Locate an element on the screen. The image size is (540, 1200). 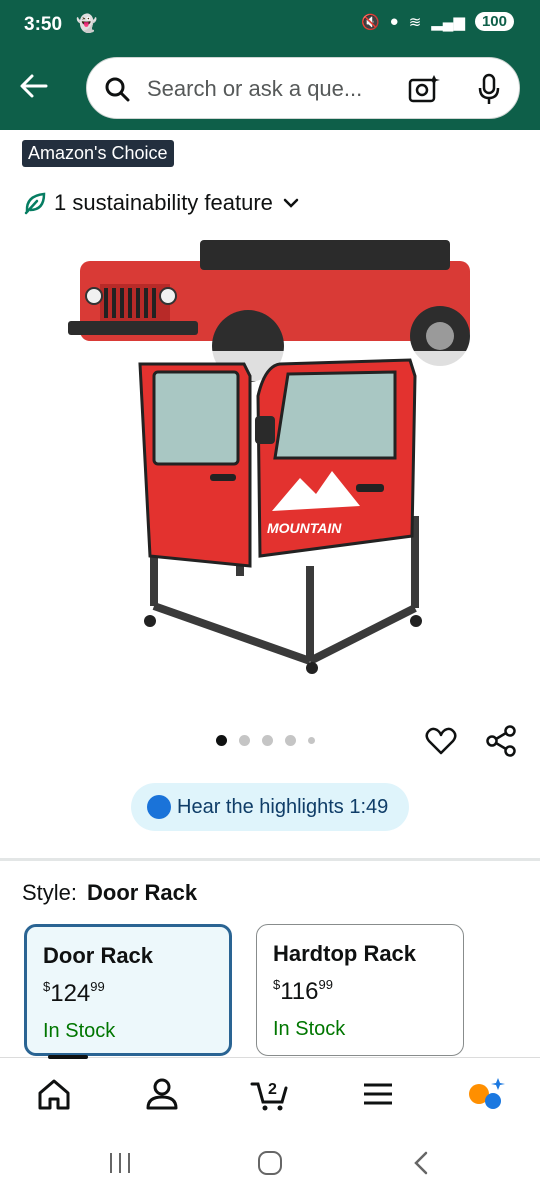
snapchat-icon: 👻 is located at coordinates (87, 23).